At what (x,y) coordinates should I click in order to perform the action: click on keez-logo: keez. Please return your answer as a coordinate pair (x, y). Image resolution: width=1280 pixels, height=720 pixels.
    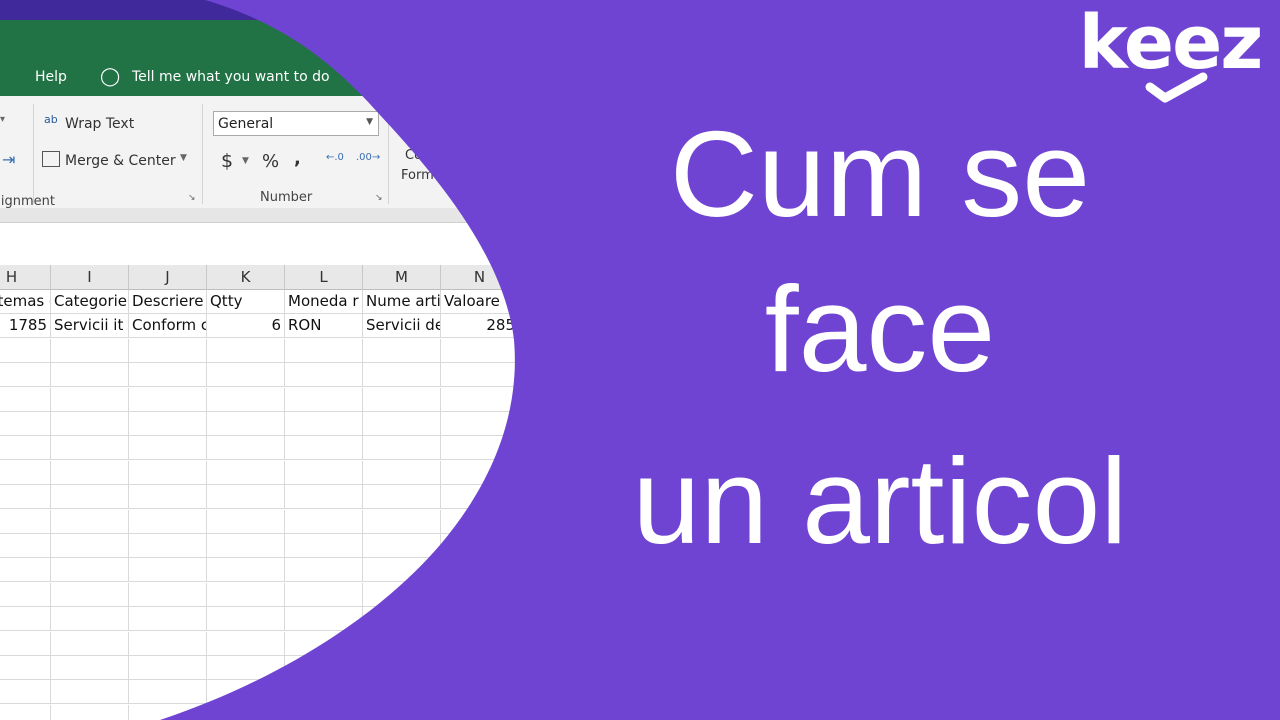
    Looking at the image, I should click on (1171, 51).